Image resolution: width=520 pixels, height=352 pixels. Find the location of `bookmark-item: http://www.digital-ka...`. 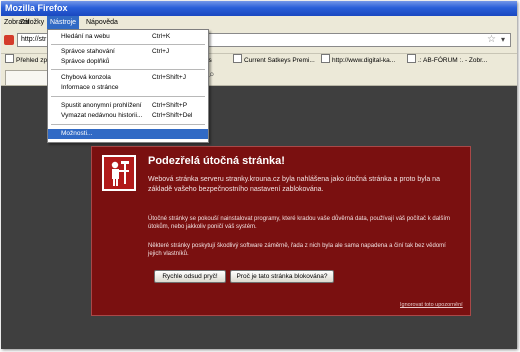

bookmark-item: http://www.digital-ka... is located at coordinates (358, 60).